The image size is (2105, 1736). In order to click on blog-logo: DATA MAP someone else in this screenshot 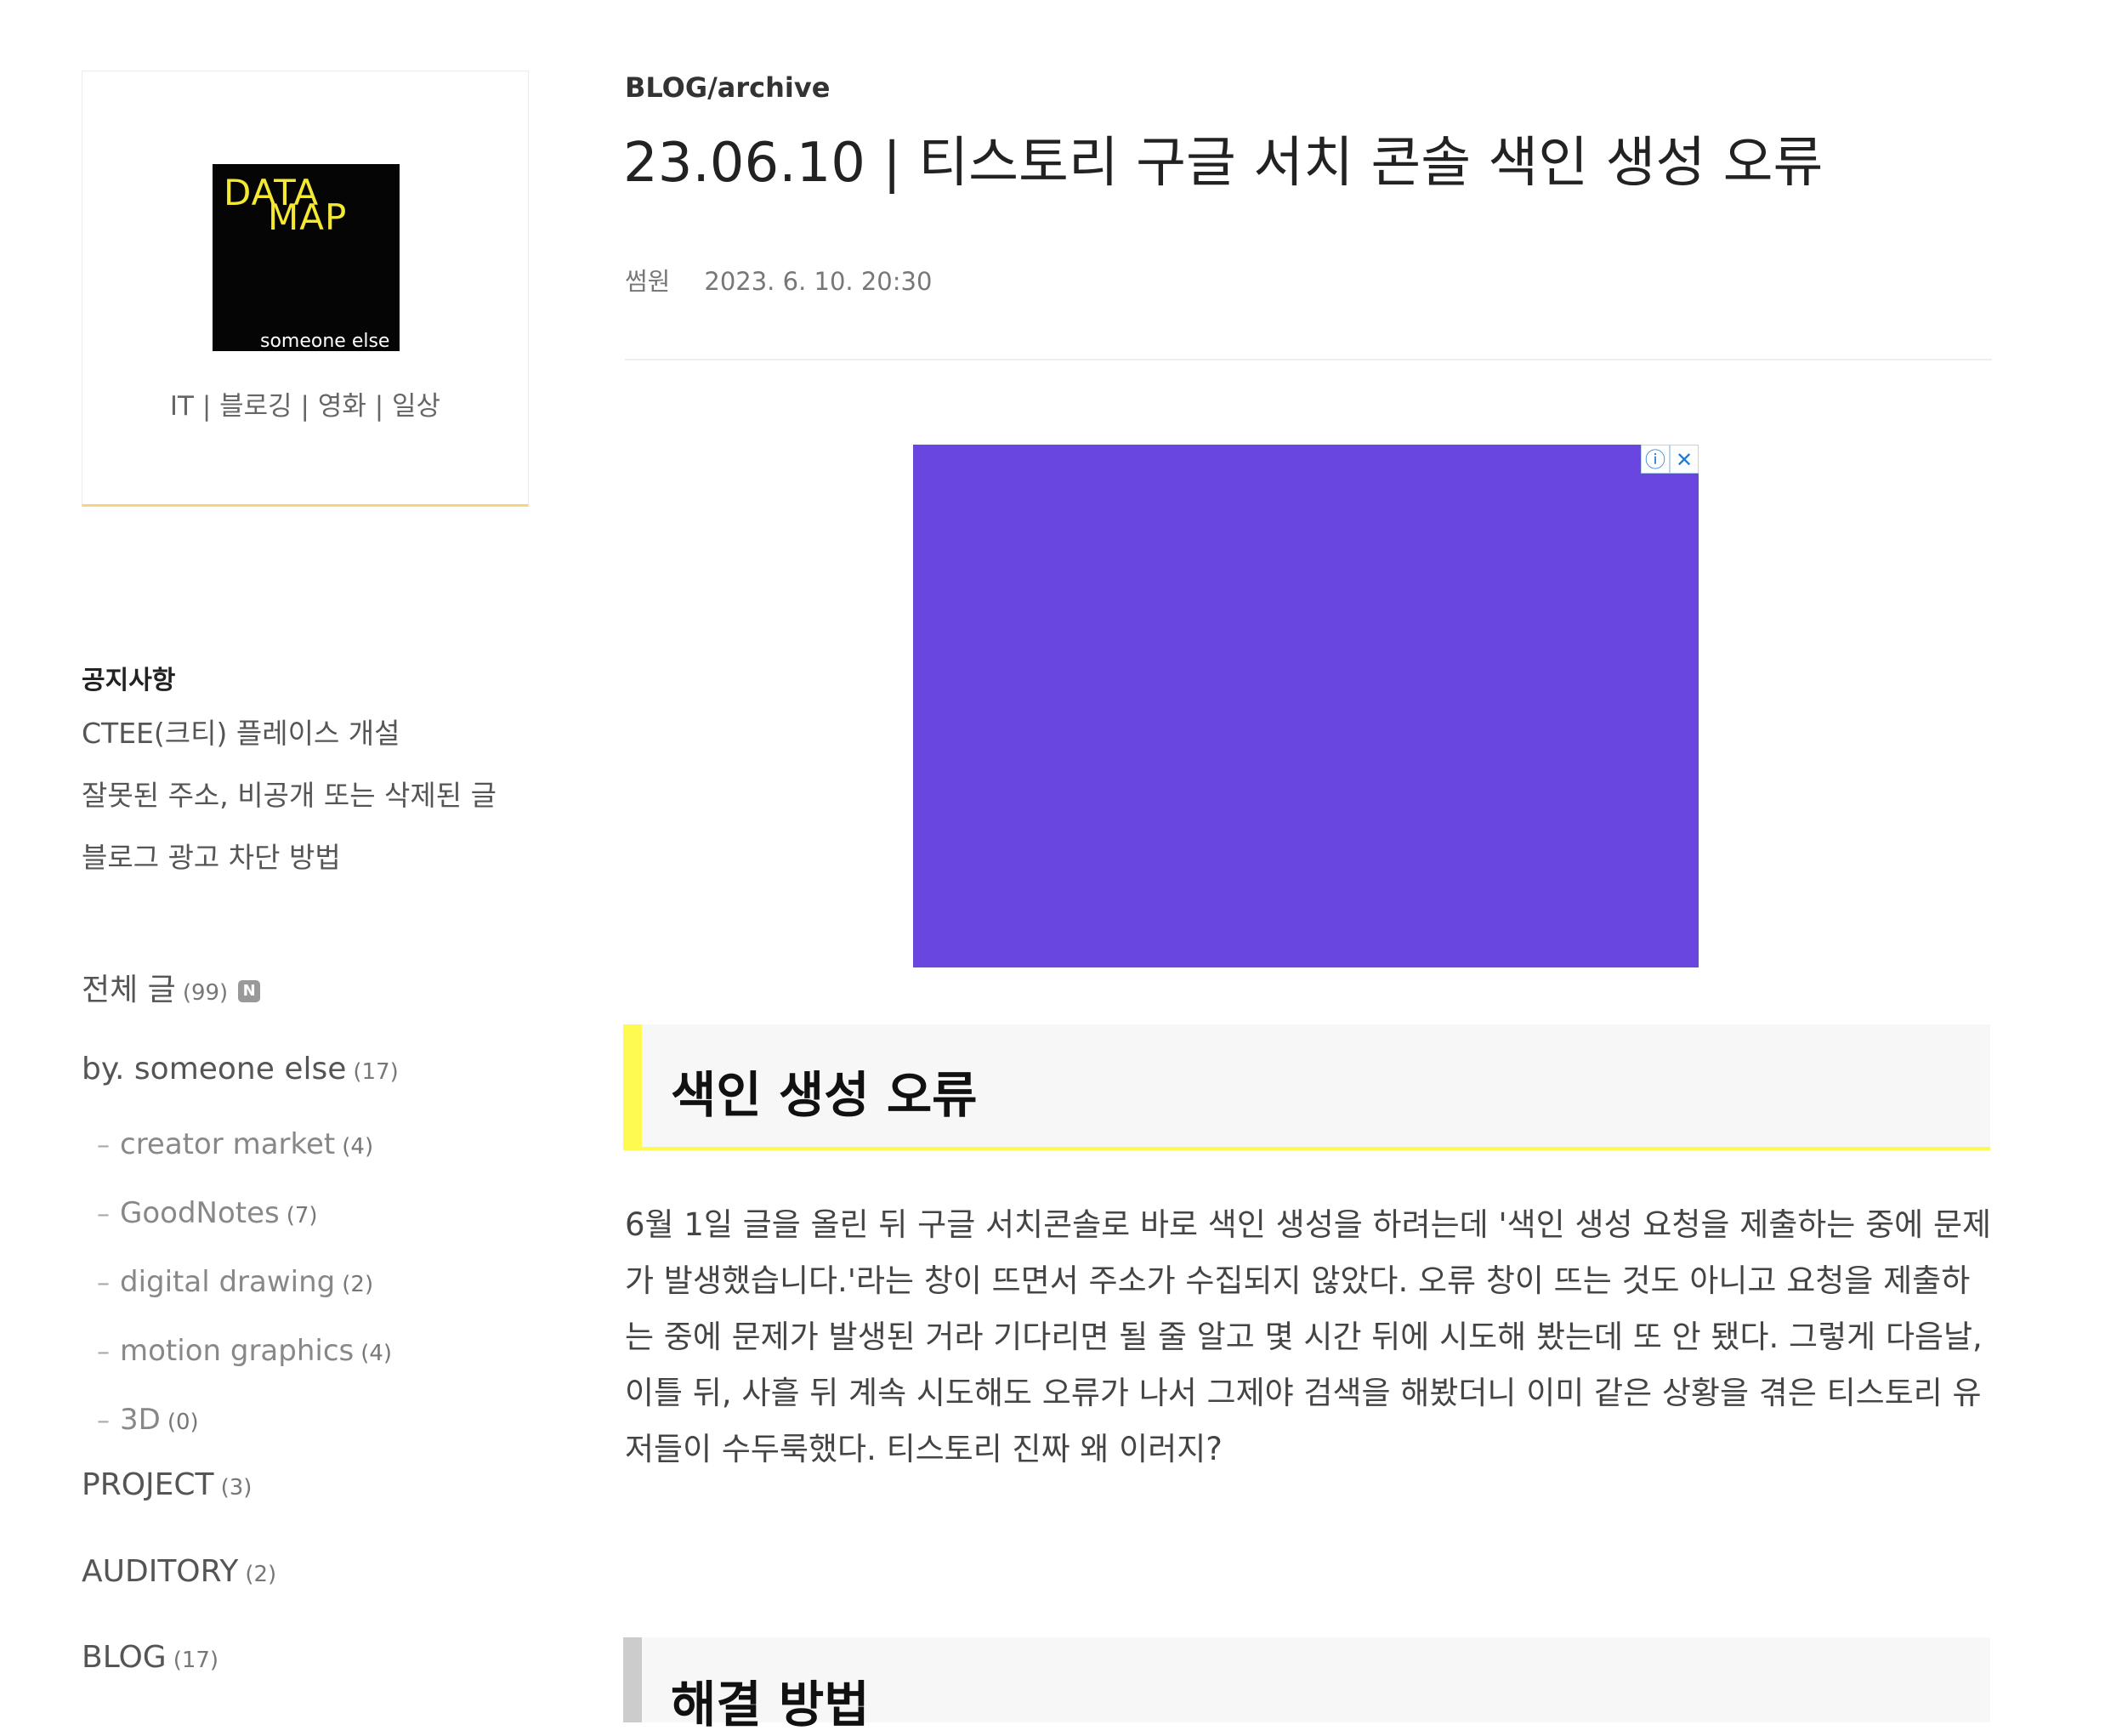, I will do `click(306, 258)`.